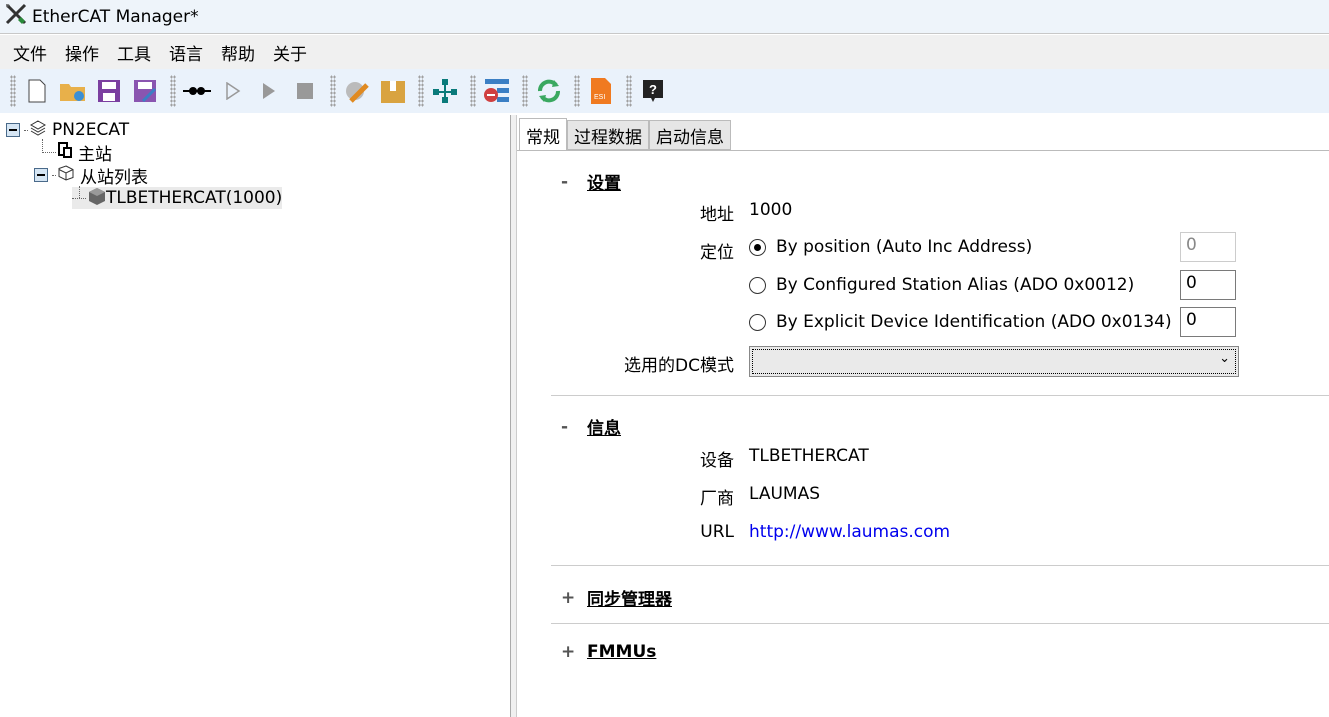 This screenshot has width=1329, height=717. I want to click on play-outline-icon, so click(233, 91).